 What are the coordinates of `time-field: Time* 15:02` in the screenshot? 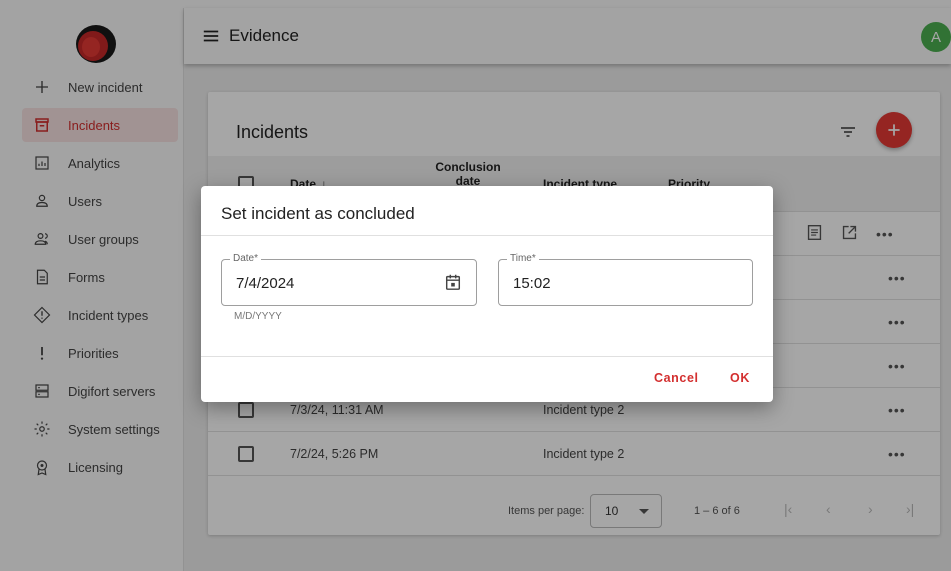 It's located at (625, 279).